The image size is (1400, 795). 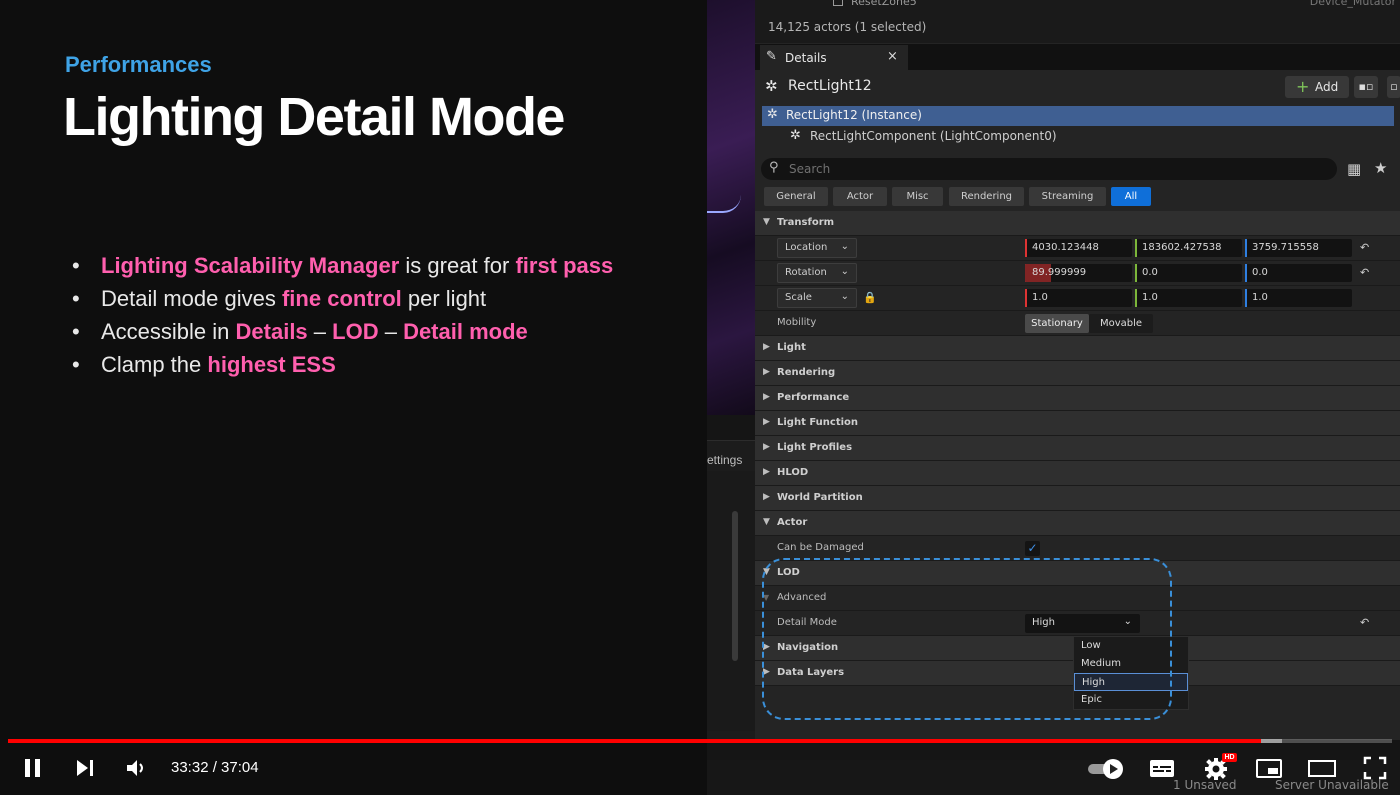 What do you see at coordinates (1131, 682) in the screenshot?
I see `detail-mode-option-high: High` at bounding box center [1131, 682].